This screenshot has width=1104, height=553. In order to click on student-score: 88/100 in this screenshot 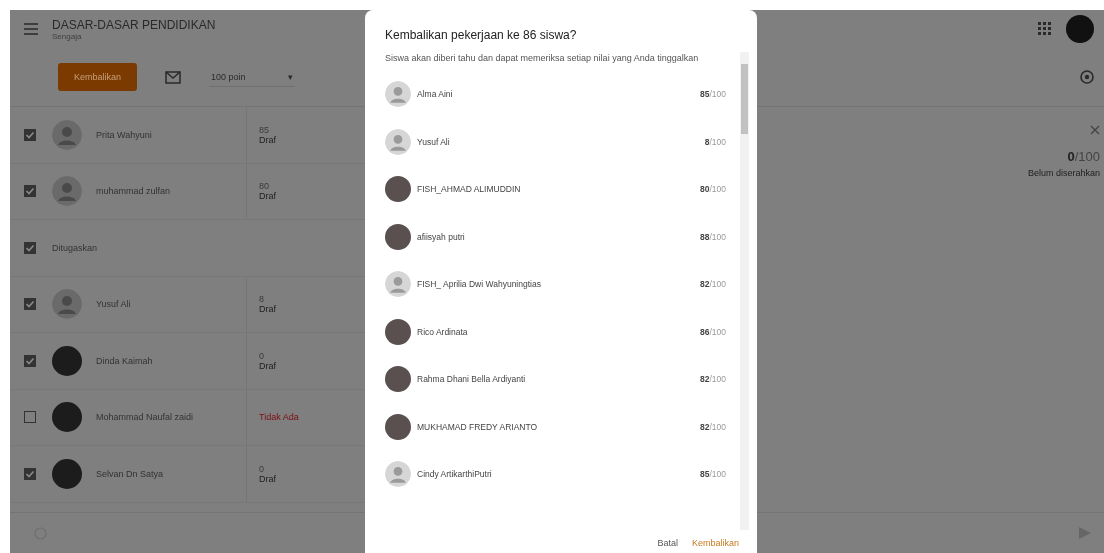, I will do `click(713, 236)`.